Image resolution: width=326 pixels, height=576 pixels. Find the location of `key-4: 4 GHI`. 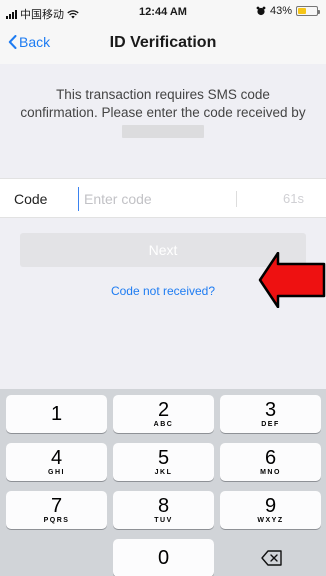

key-4: 4 GHI is located at coordinates (56, 462).